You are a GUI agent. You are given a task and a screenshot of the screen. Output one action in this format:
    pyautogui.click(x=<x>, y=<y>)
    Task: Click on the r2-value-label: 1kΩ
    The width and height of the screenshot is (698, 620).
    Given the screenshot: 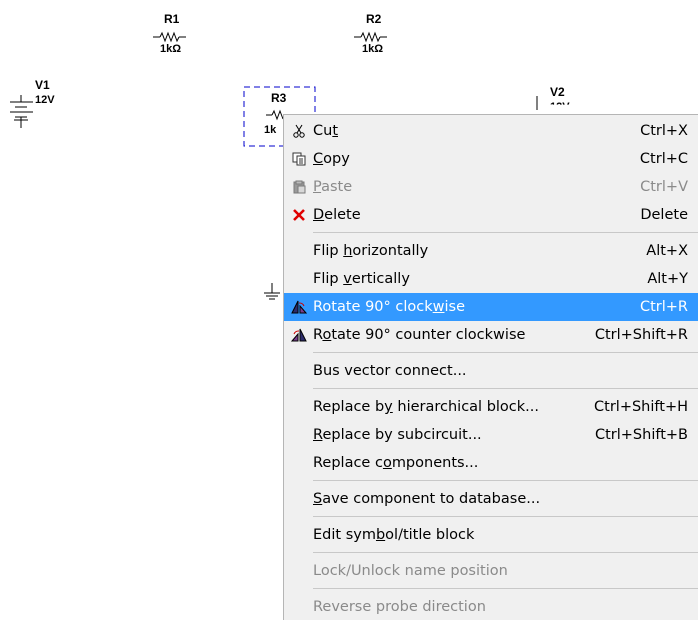 What is the action you would take?
    pyautogui.click(x=373, y=49)
    